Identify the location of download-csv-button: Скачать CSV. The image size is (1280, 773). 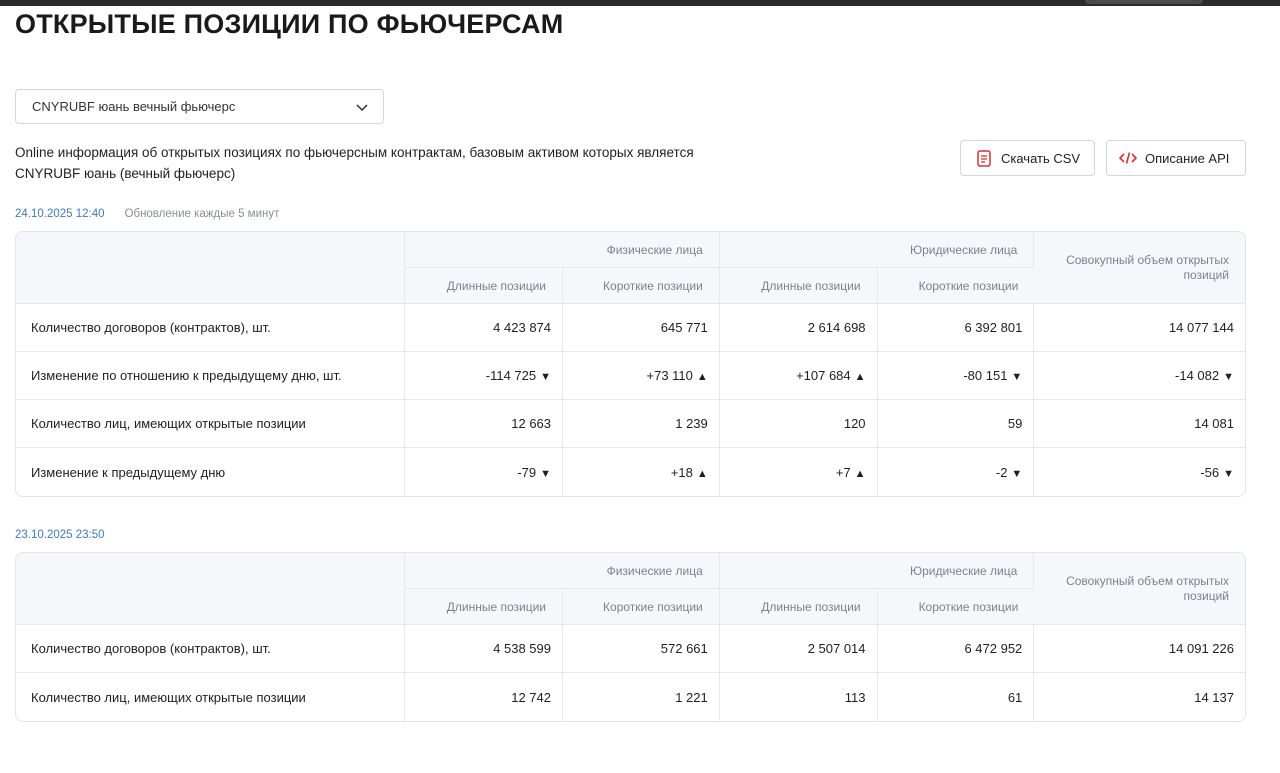
(1027, 158).